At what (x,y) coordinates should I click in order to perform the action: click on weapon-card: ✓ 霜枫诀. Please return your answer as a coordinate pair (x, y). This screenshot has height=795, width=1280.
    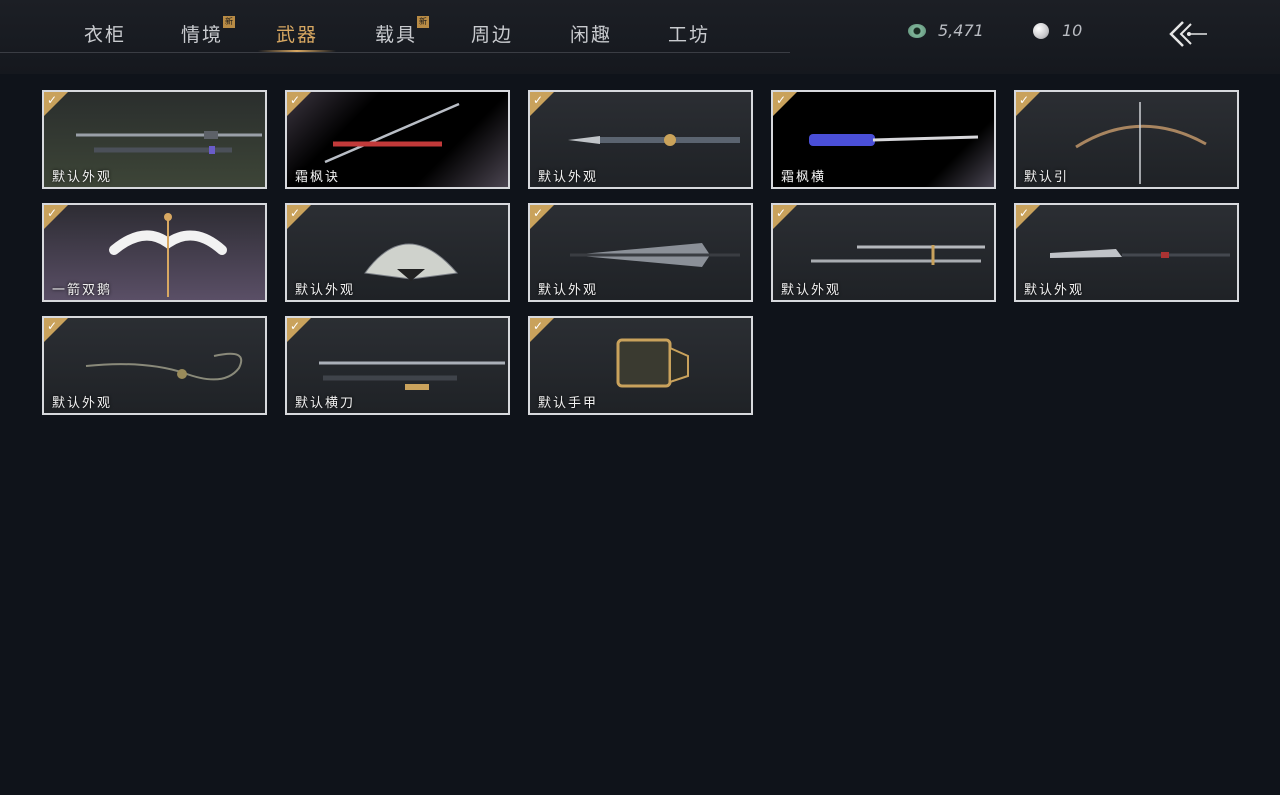
    Looking at the image, I should click on (397, 139).